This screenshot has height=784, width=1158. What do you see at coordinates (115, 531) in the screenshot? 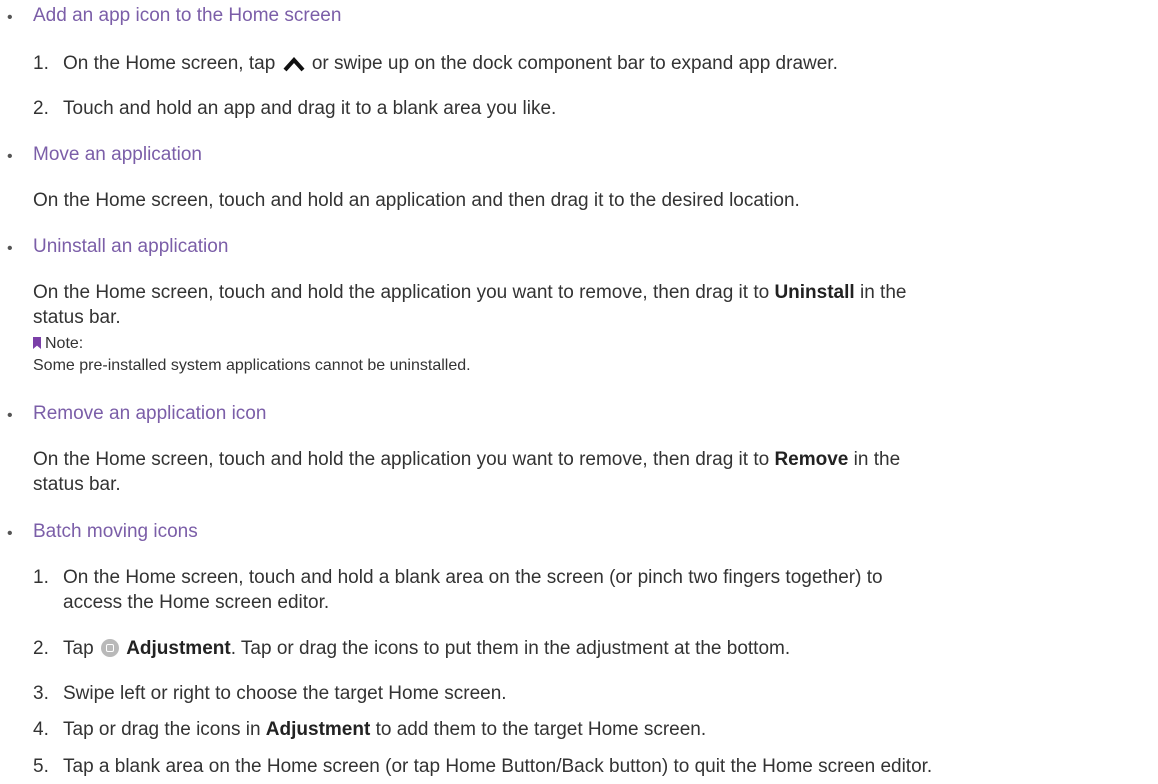
I see `section-heading: Batch moving icons` at bounding box center [115, 531].